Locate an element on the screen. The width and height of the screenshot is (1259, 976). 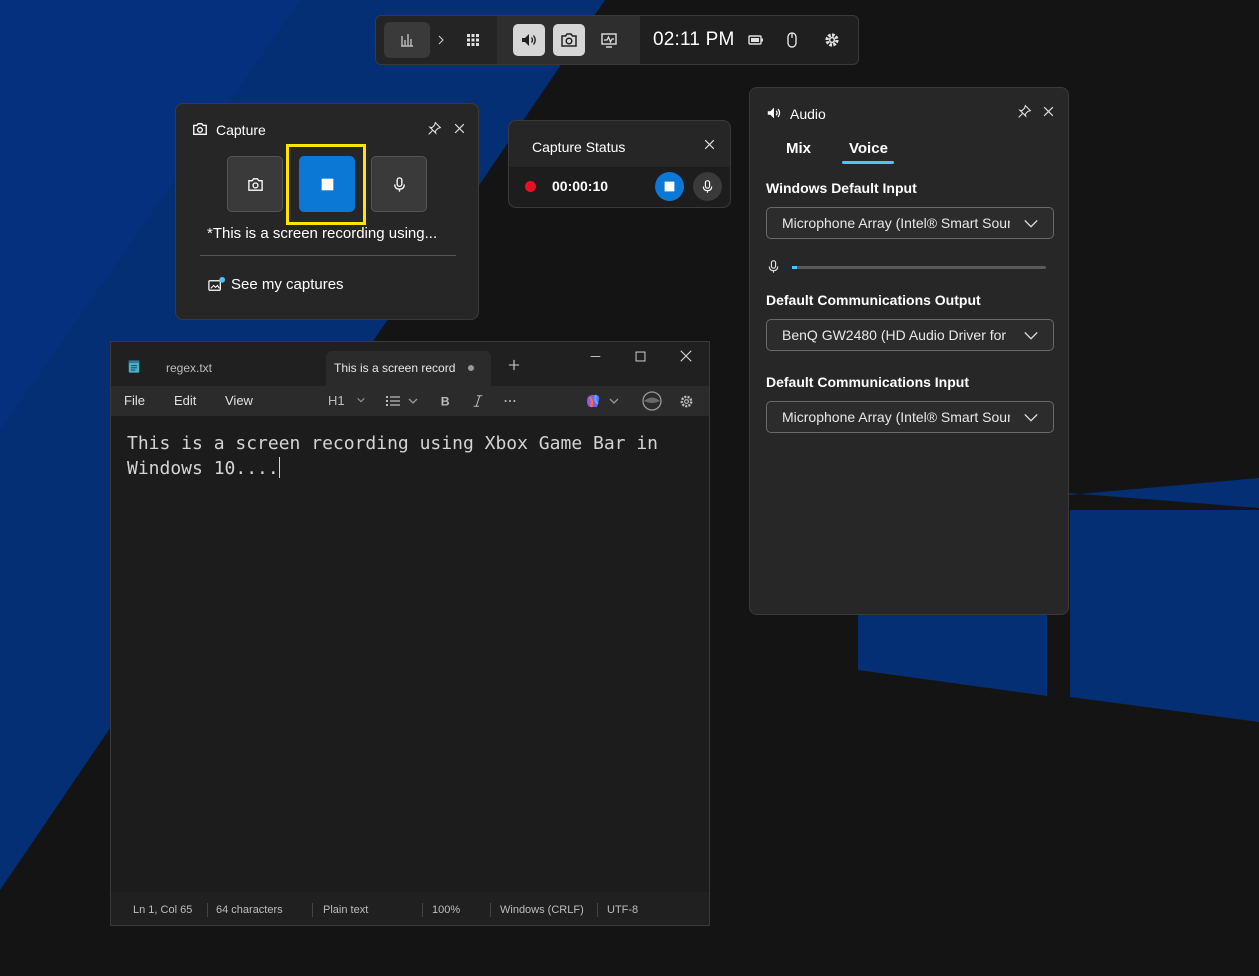
profile-avatar-icon is located at coordinates (652, 401).